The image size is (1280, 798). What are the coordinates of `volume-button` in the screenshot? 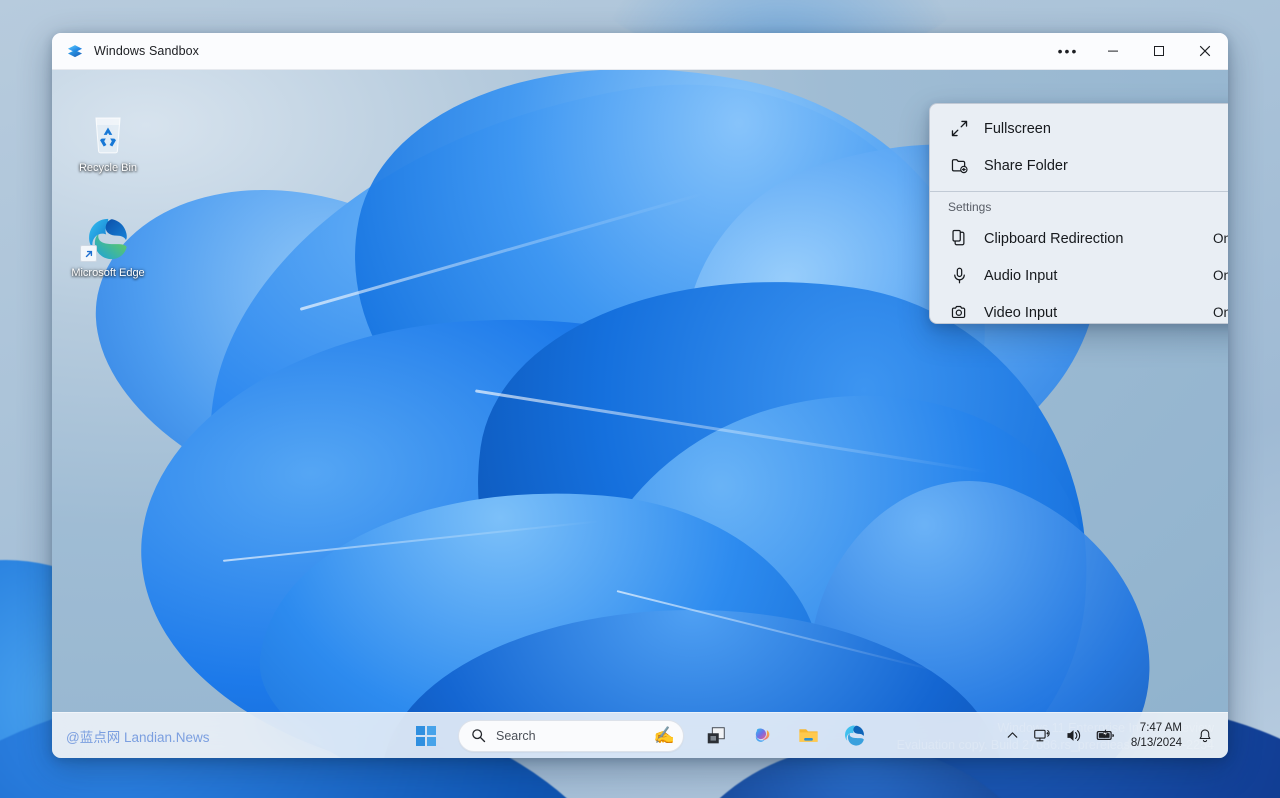 It's located at (1073, 736).